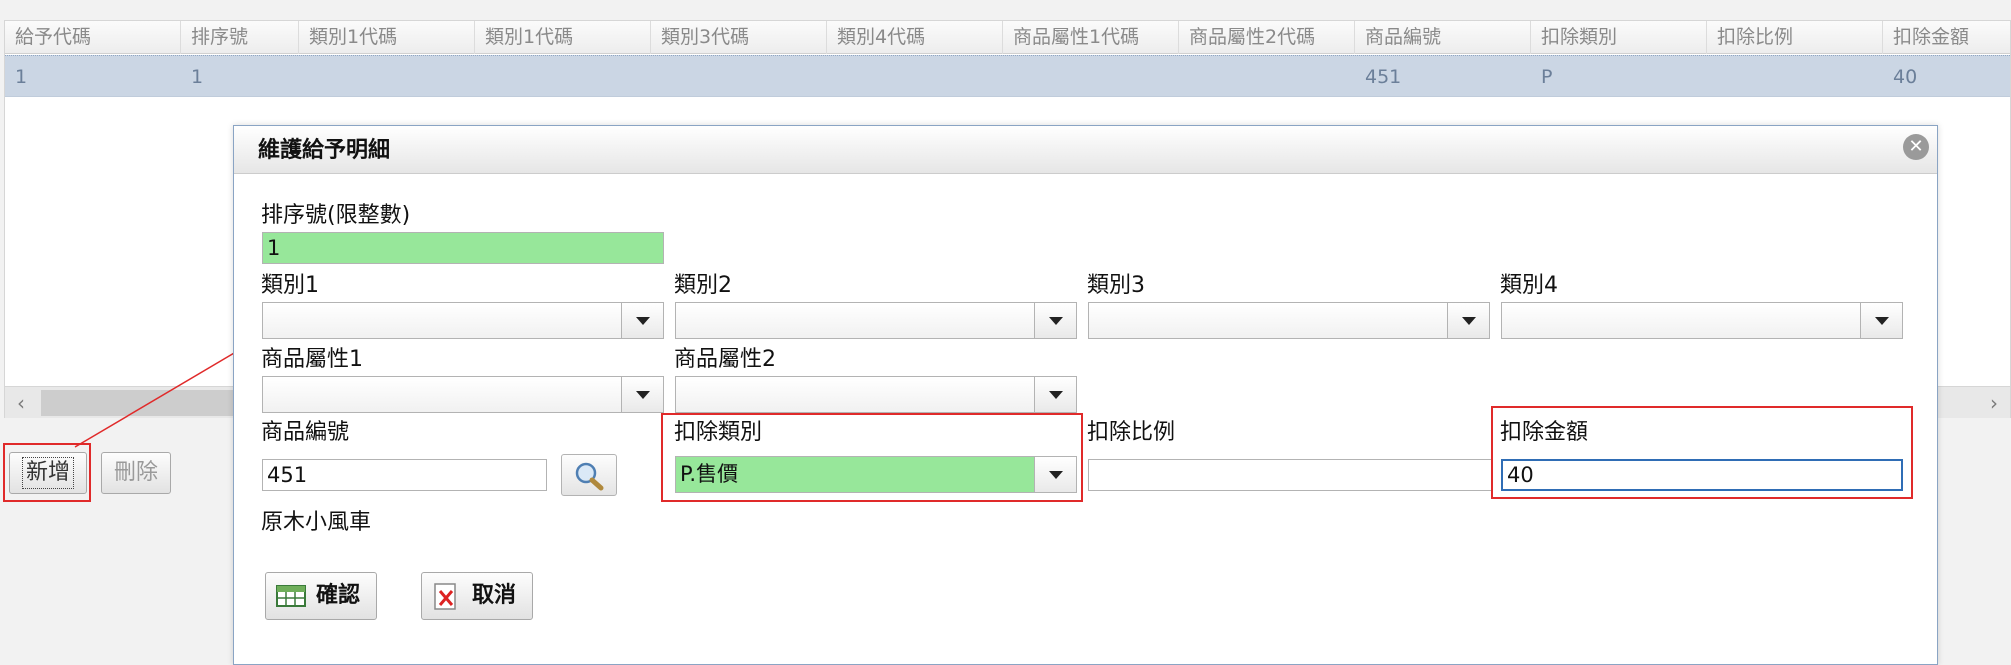 The height and width of the screenshot is (665, 2011). I want to click on scroll-thumb, so click(141, 403).